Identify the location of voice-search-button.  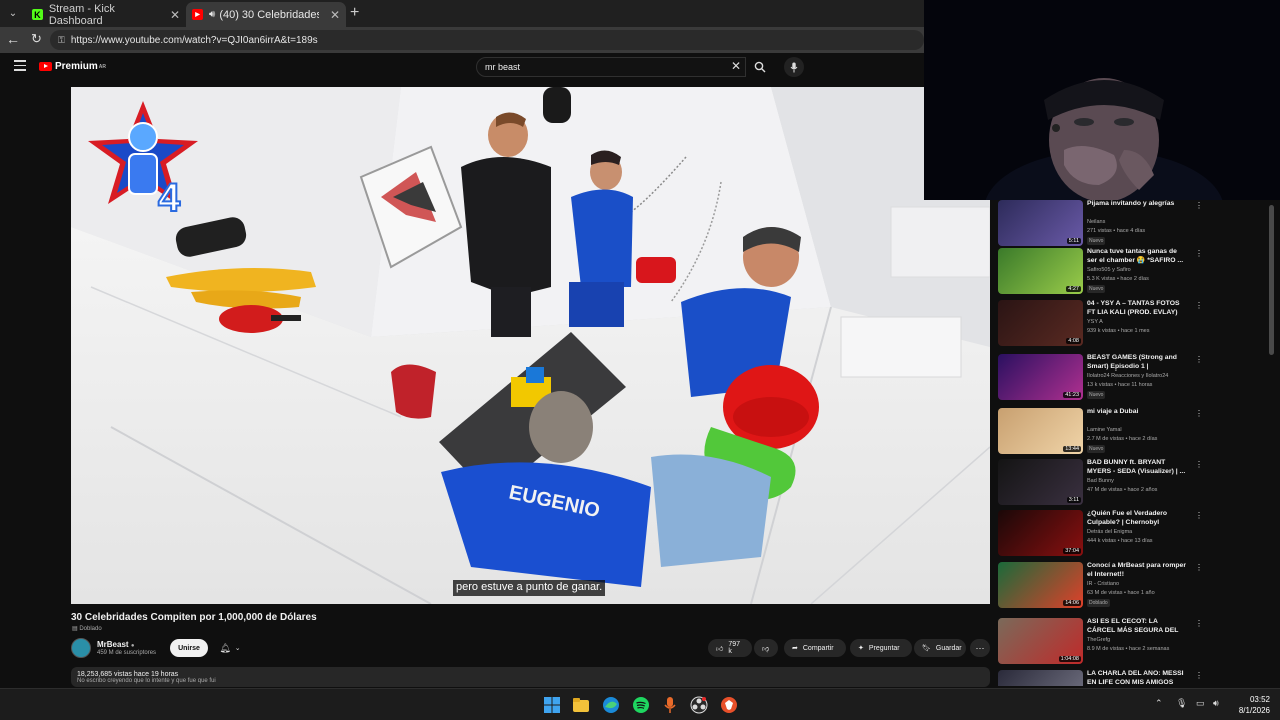
(794, 67).